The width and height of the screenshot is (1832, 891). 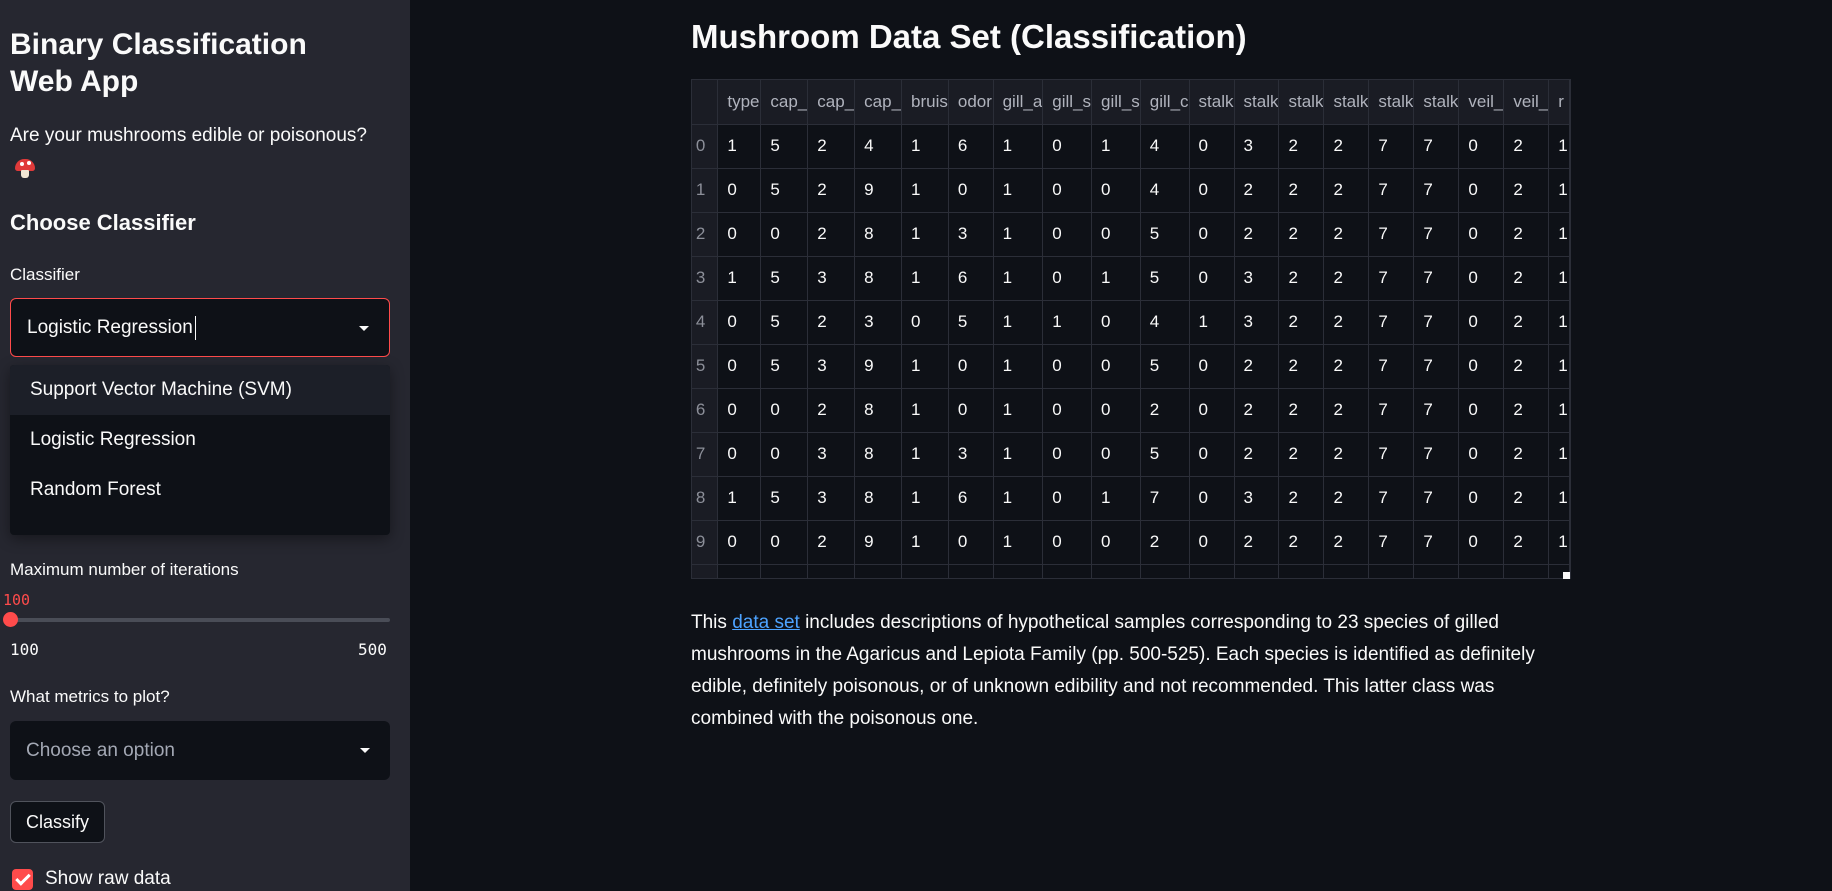 What do you see at coordinates (91, 879) in the screenshot?
I see `show-raw-data-checkbox-row: Show raw data` at bounding box center [91, 879].